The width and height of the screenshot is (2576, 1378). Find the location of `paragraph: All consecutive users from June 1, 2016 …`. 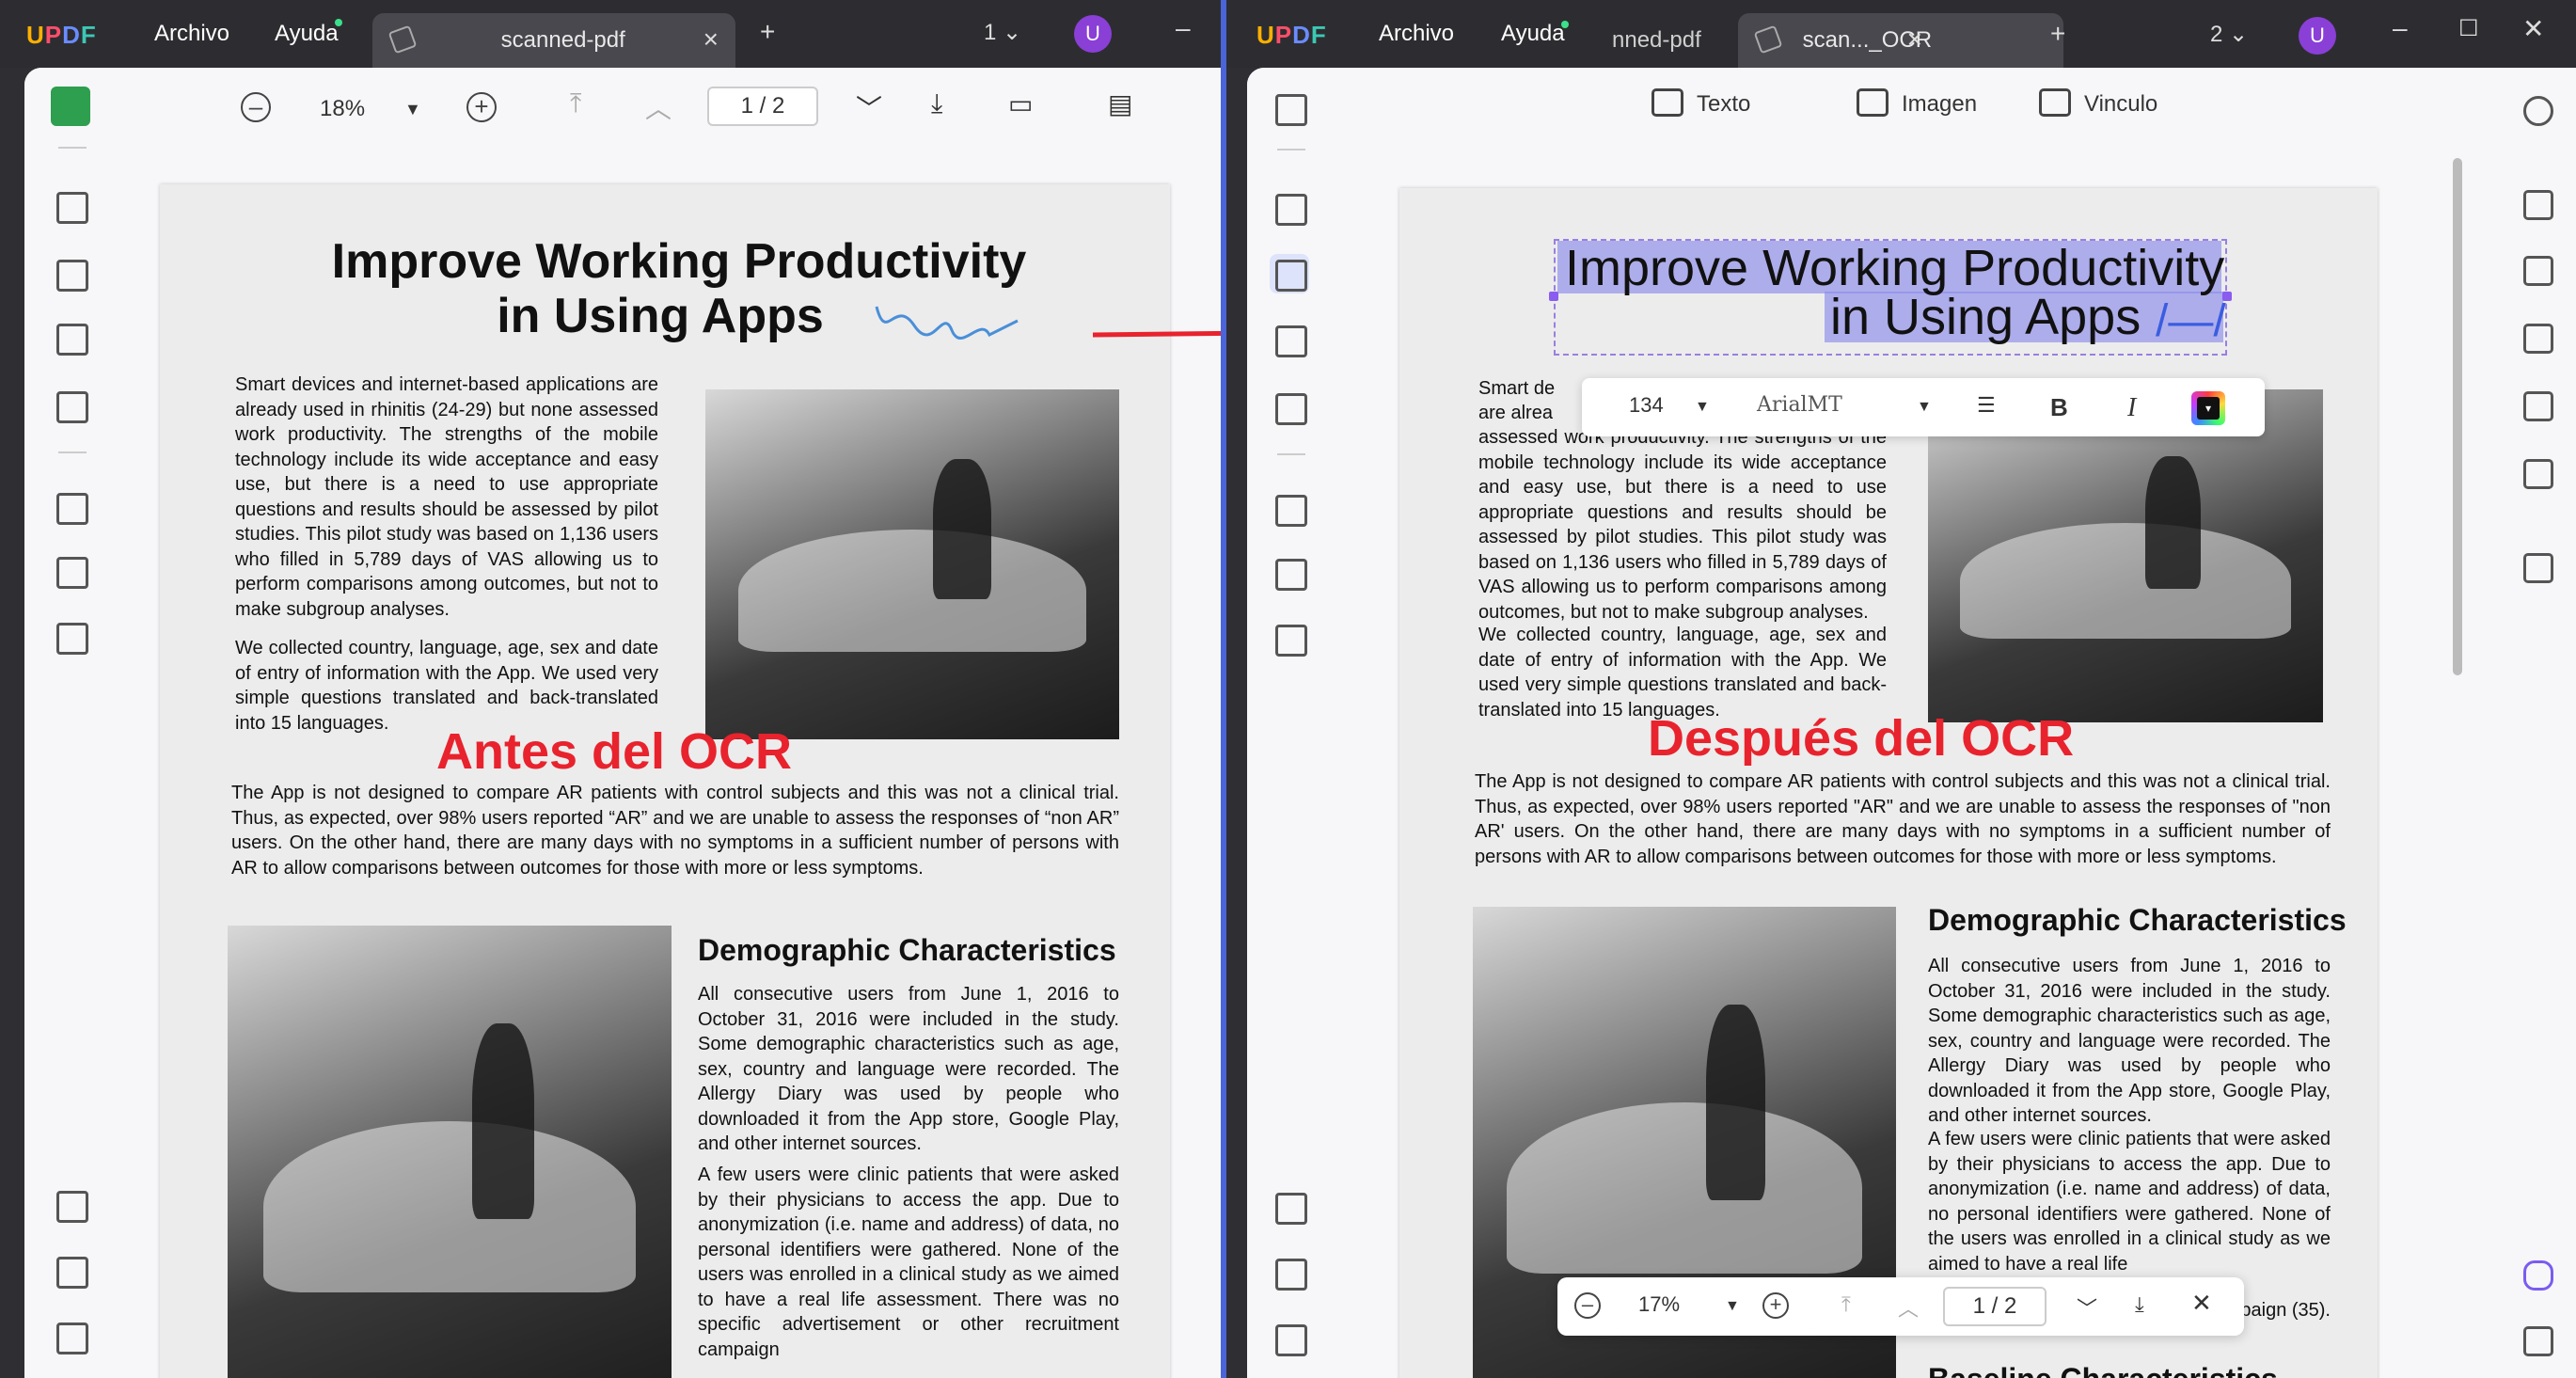

paragraph: All consecutive users from June 1, 2016 … is located at coordinates (2129, 1041).